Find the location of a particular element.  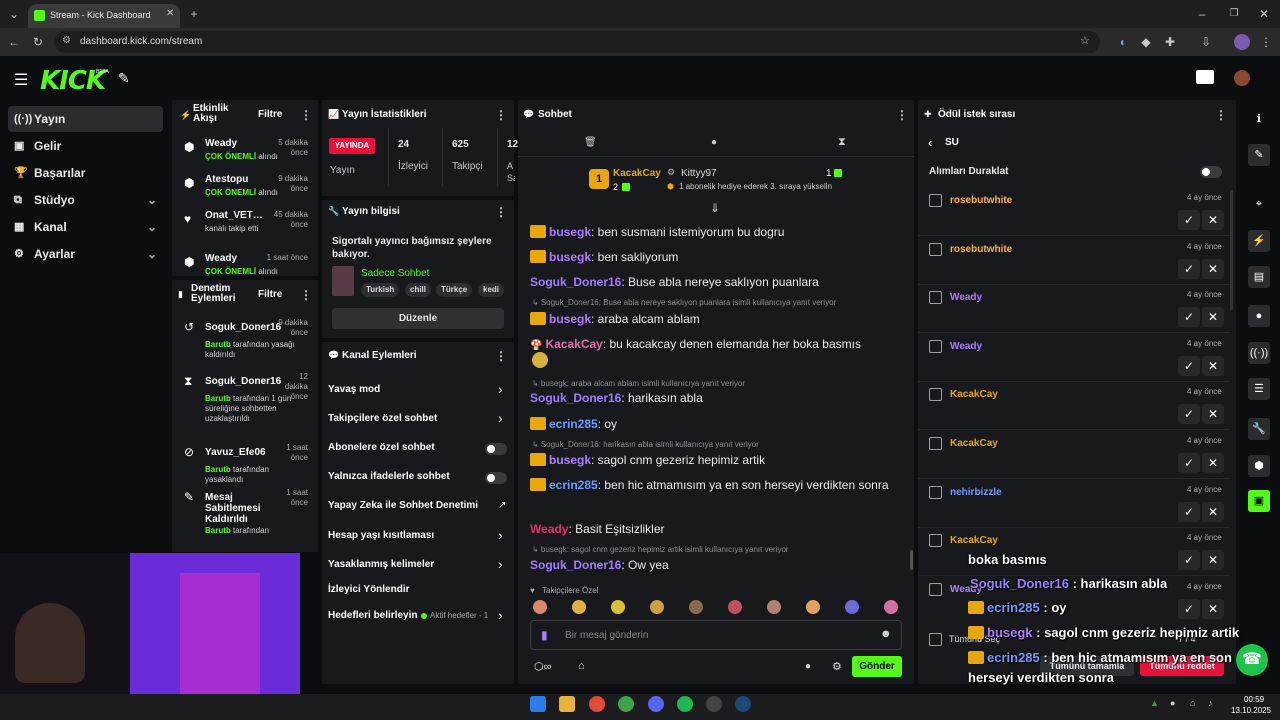

edit-button: Düzenle is located at coordinates (418, 318).